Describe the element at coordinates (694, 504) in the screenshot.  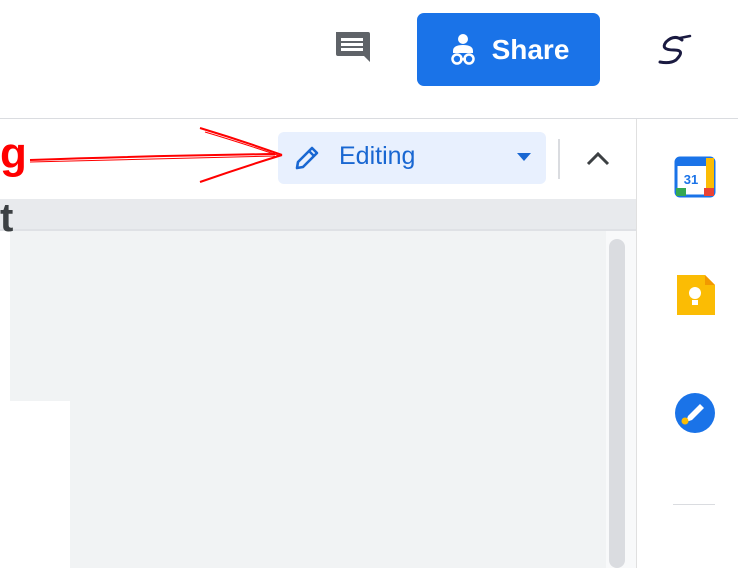
I see `side-panel-divider` at that location.